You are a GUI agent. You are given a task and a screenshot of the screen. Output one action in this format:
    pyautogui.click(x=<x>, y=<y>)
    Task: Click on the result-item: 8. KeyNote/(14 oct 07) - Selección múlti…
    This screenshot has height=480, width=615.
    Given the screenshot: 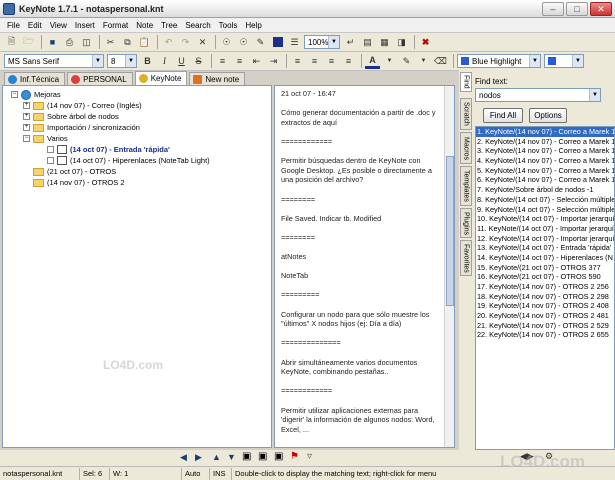 What is the action you would take?
    pyautogui.click(x=545, y=200)
    